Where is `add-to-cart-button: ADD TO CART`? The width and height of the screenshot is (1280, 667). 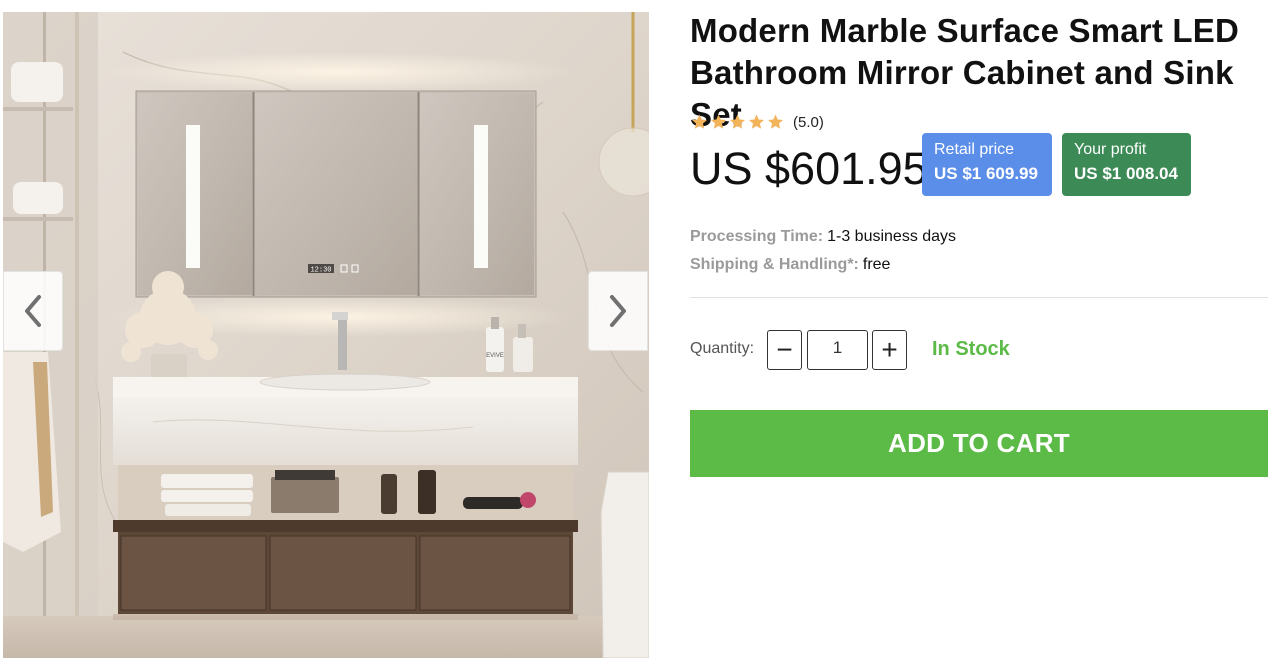
add-to-cart-button: ADD TO CART is located at coordinates (979, 443).